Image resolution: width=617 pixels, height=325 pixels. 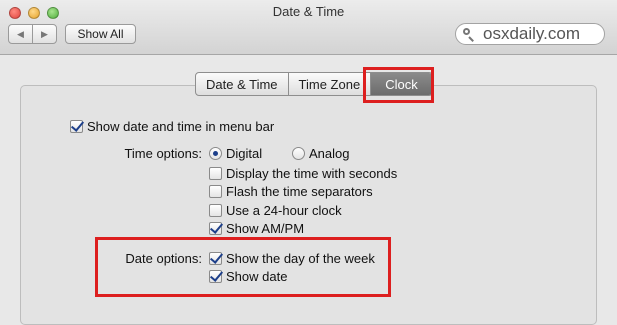 I want to click on 24-hour-clock-label: Use a 24-hour clock, so click(x=284, y=210).